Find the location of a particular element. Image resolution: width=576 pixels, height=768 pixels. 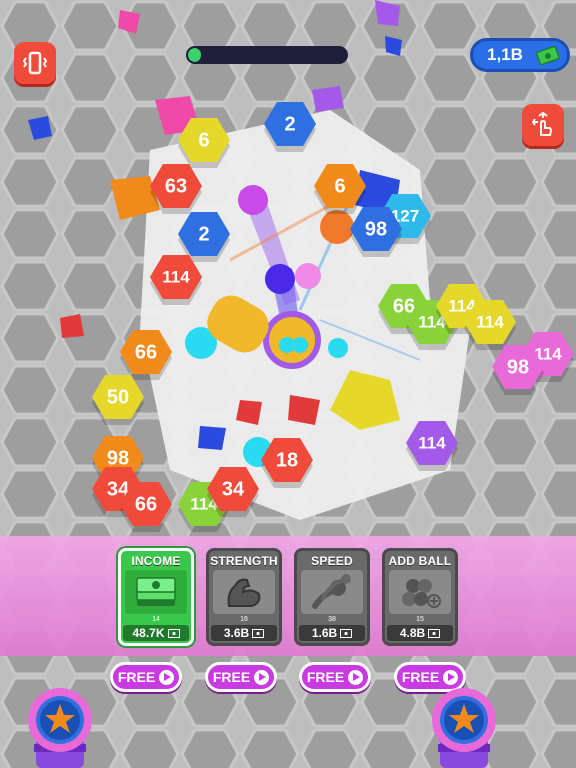

upgrade-title: ADD BALL is located at coordinates (420, 561).